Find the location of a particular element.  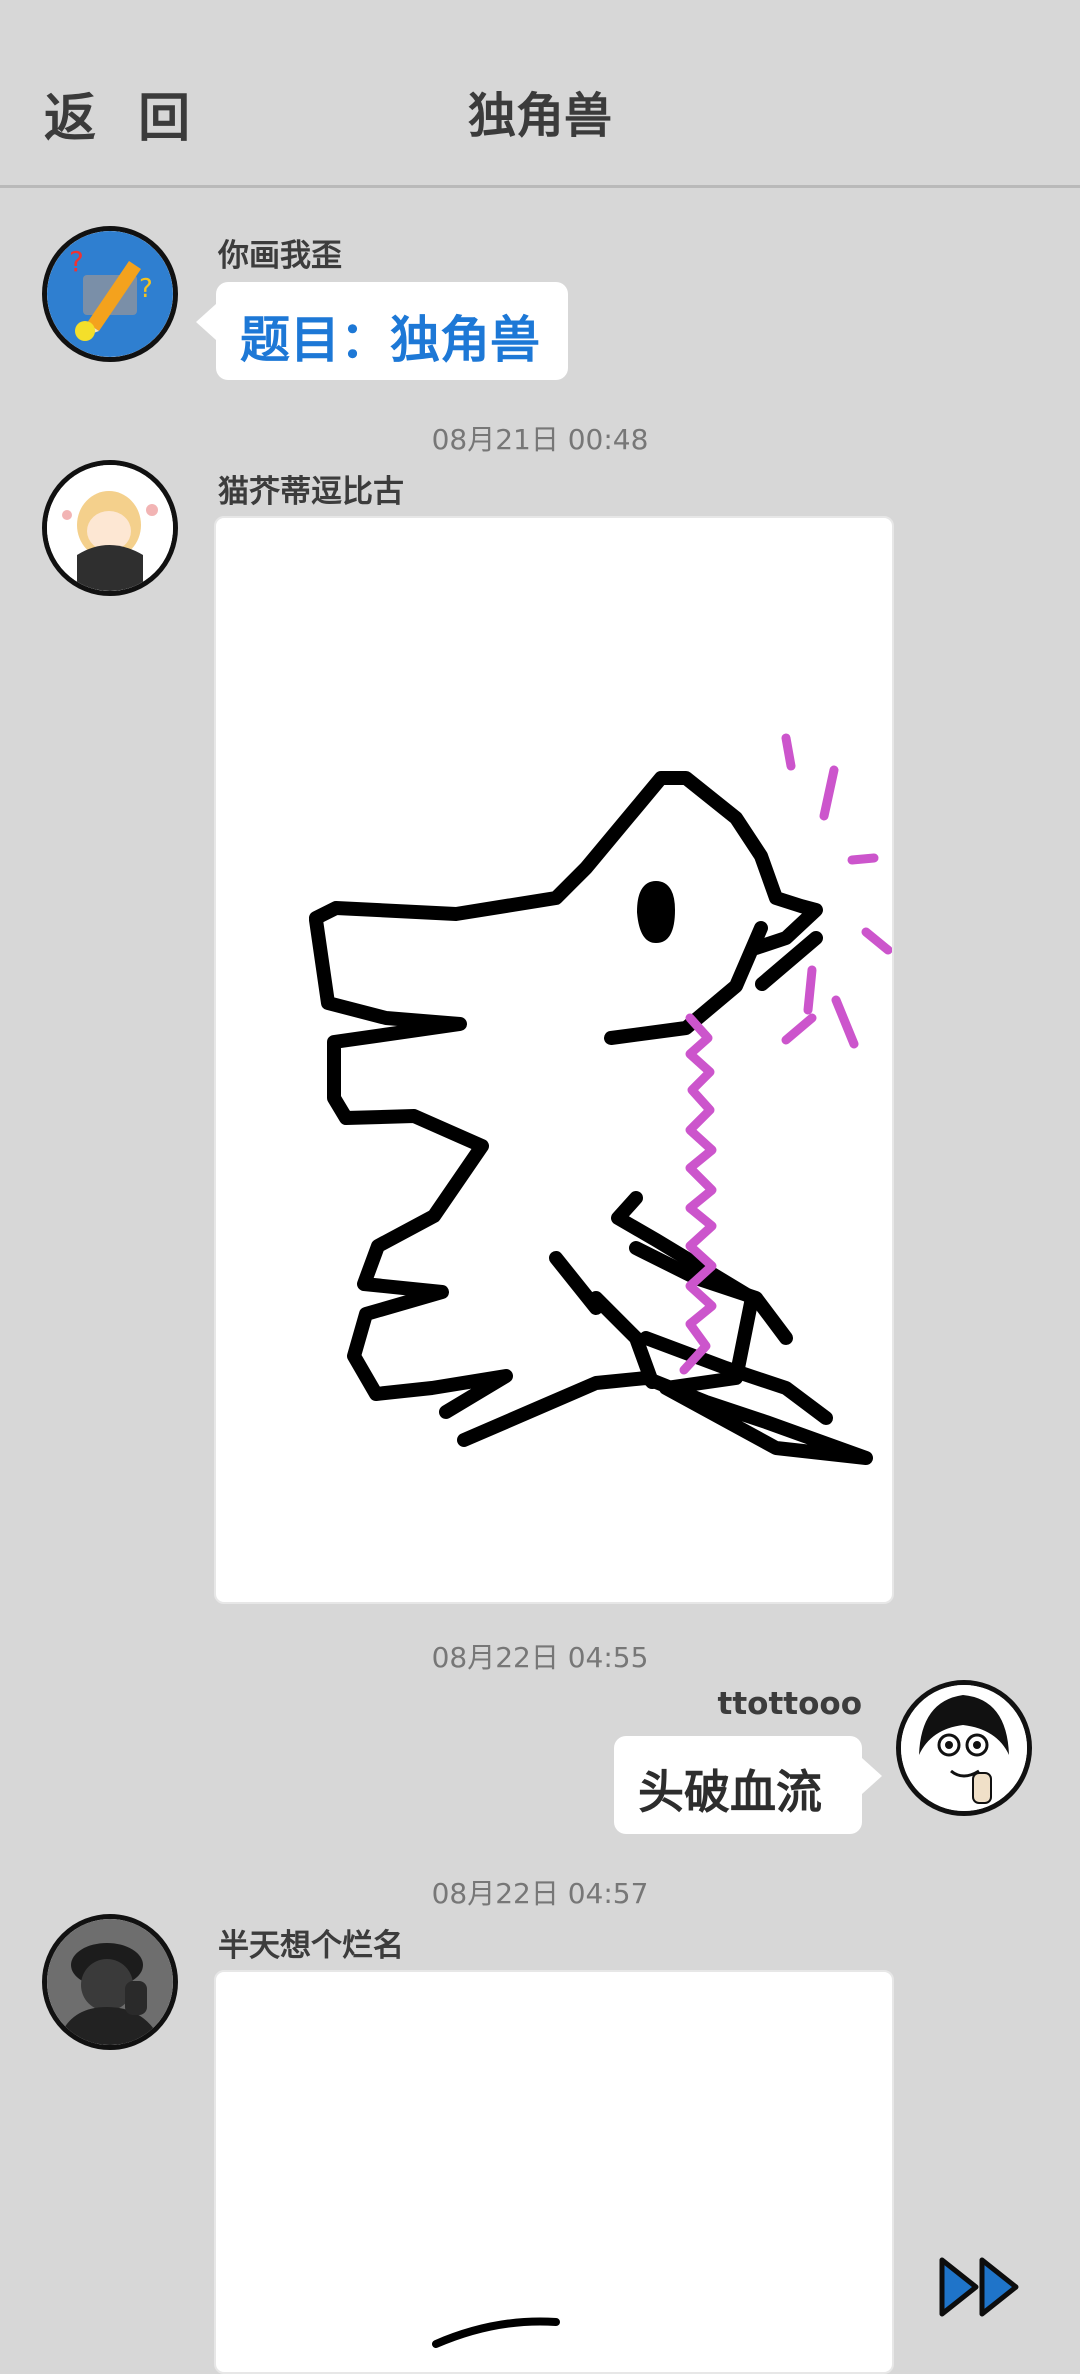

anime-avatar-icon is located at coordinates (110, 528).